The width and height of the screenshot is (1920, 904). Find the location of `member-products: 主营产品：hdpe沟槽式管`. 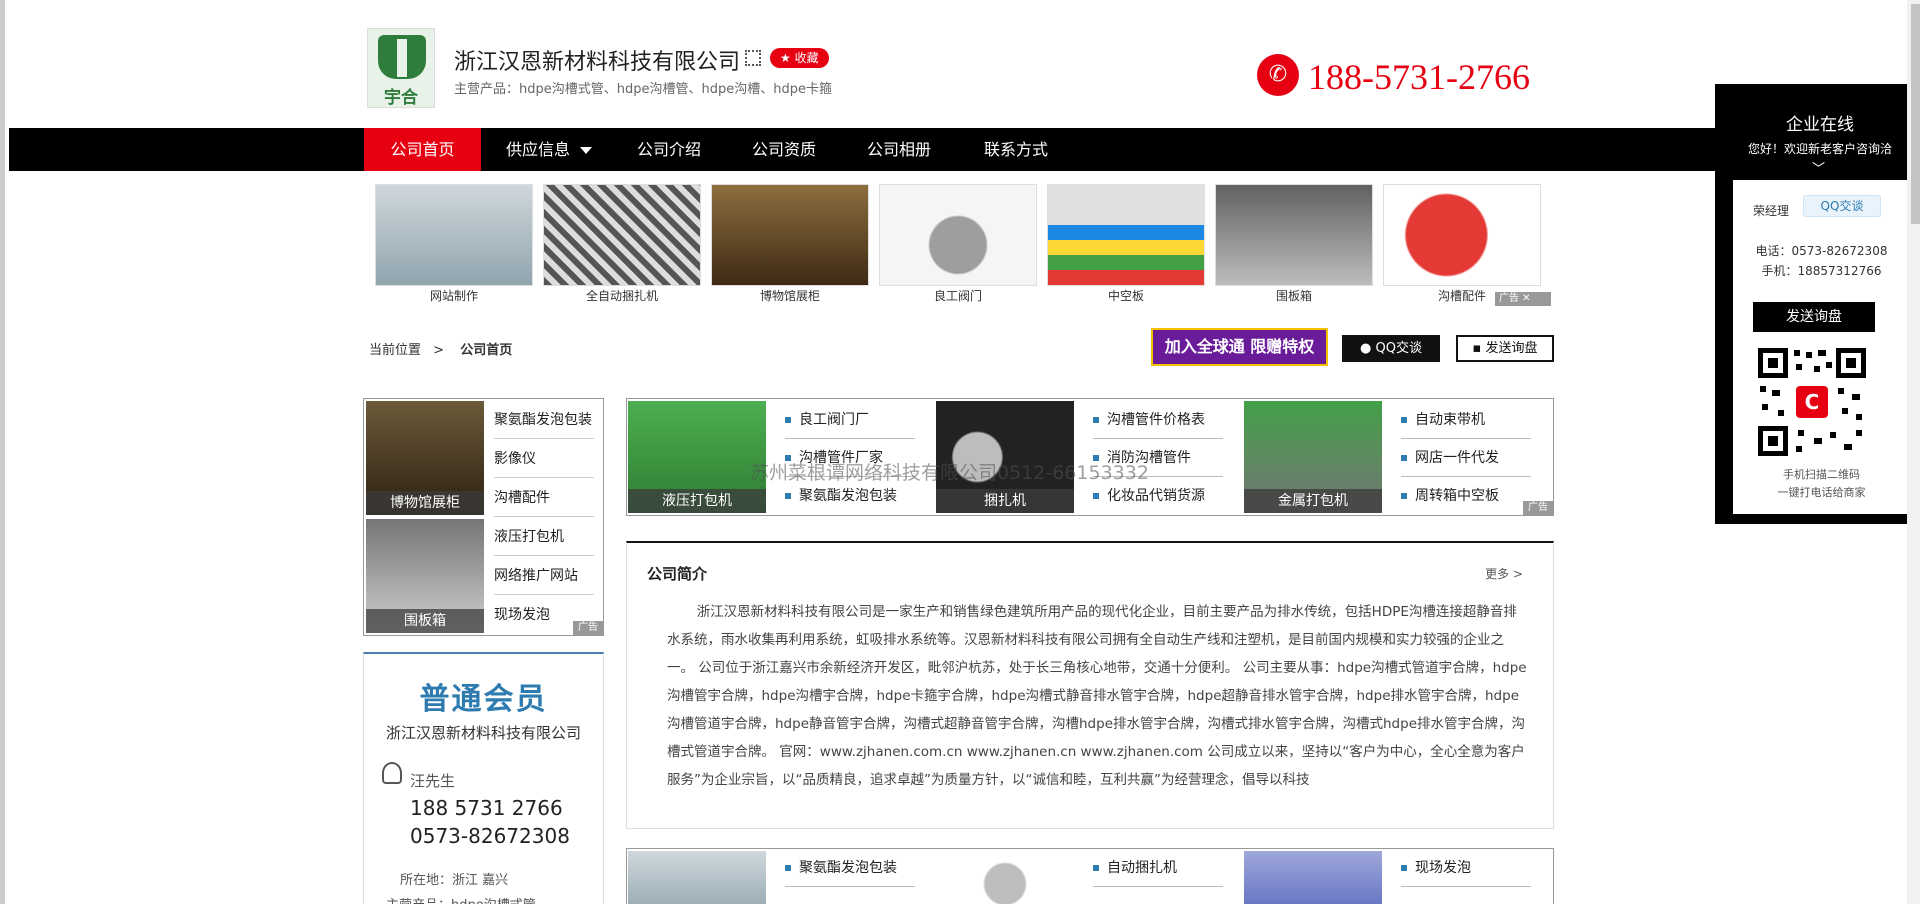

member-products: 主营产品：hdpe沟槽式管 is located at coordinates (461, 899).